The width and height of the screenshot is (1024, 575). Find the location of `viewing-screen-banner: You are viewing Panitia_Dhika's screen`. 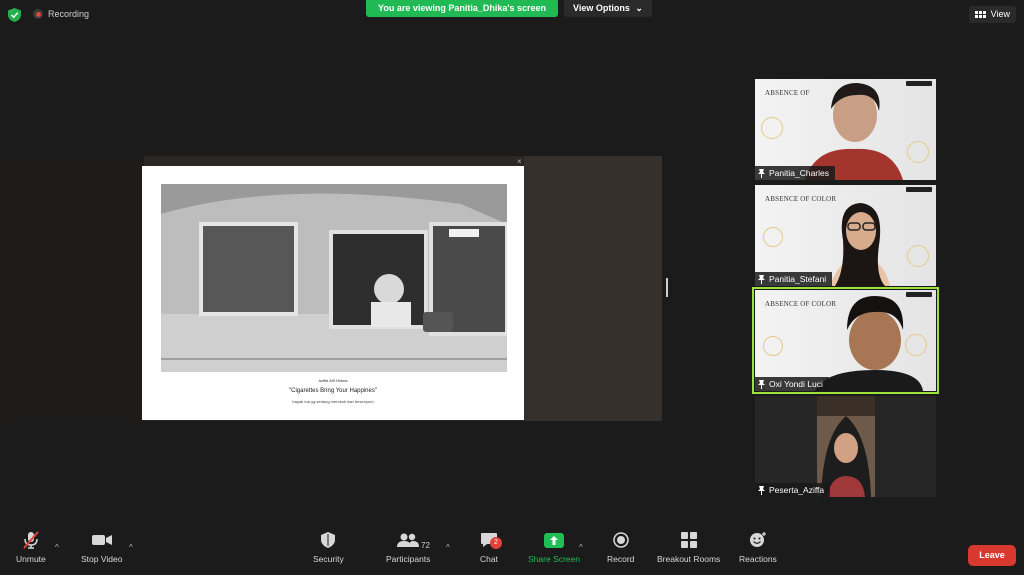

viewing-screen-banner: You are viewing Panitia_Dhika's screen is located at coordinates (462, 8).